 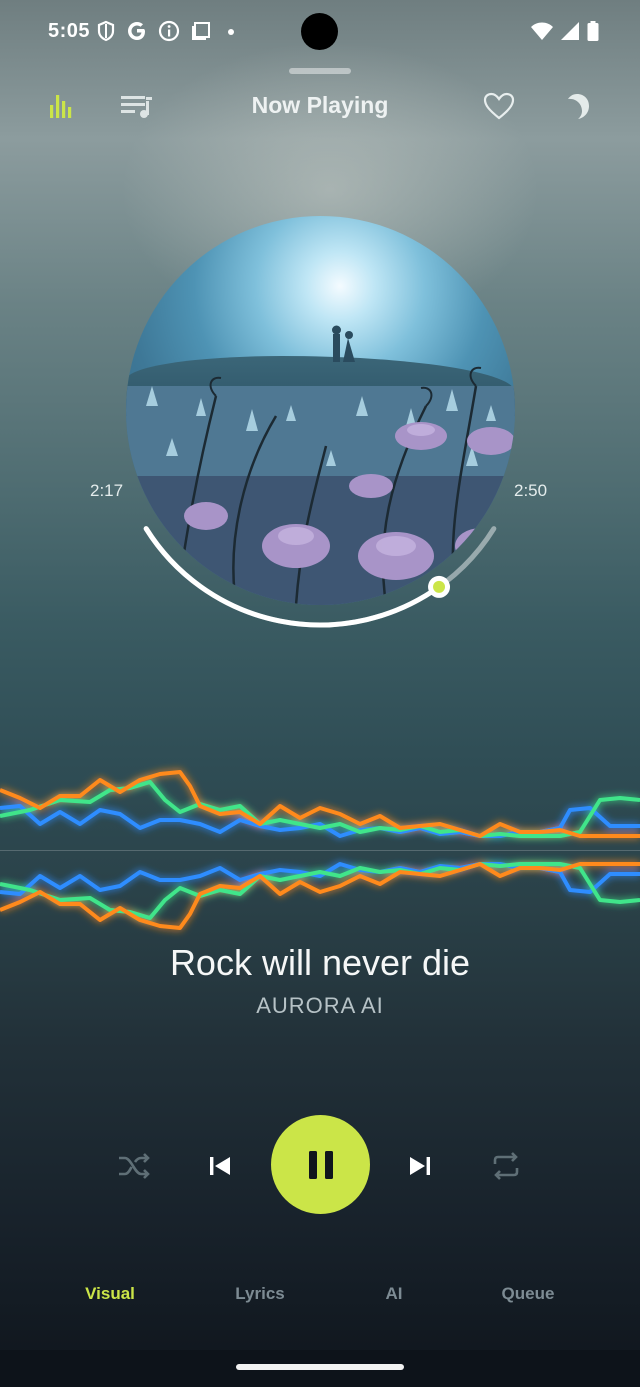 I want to click on status-icons, so click(x=168, y=31).